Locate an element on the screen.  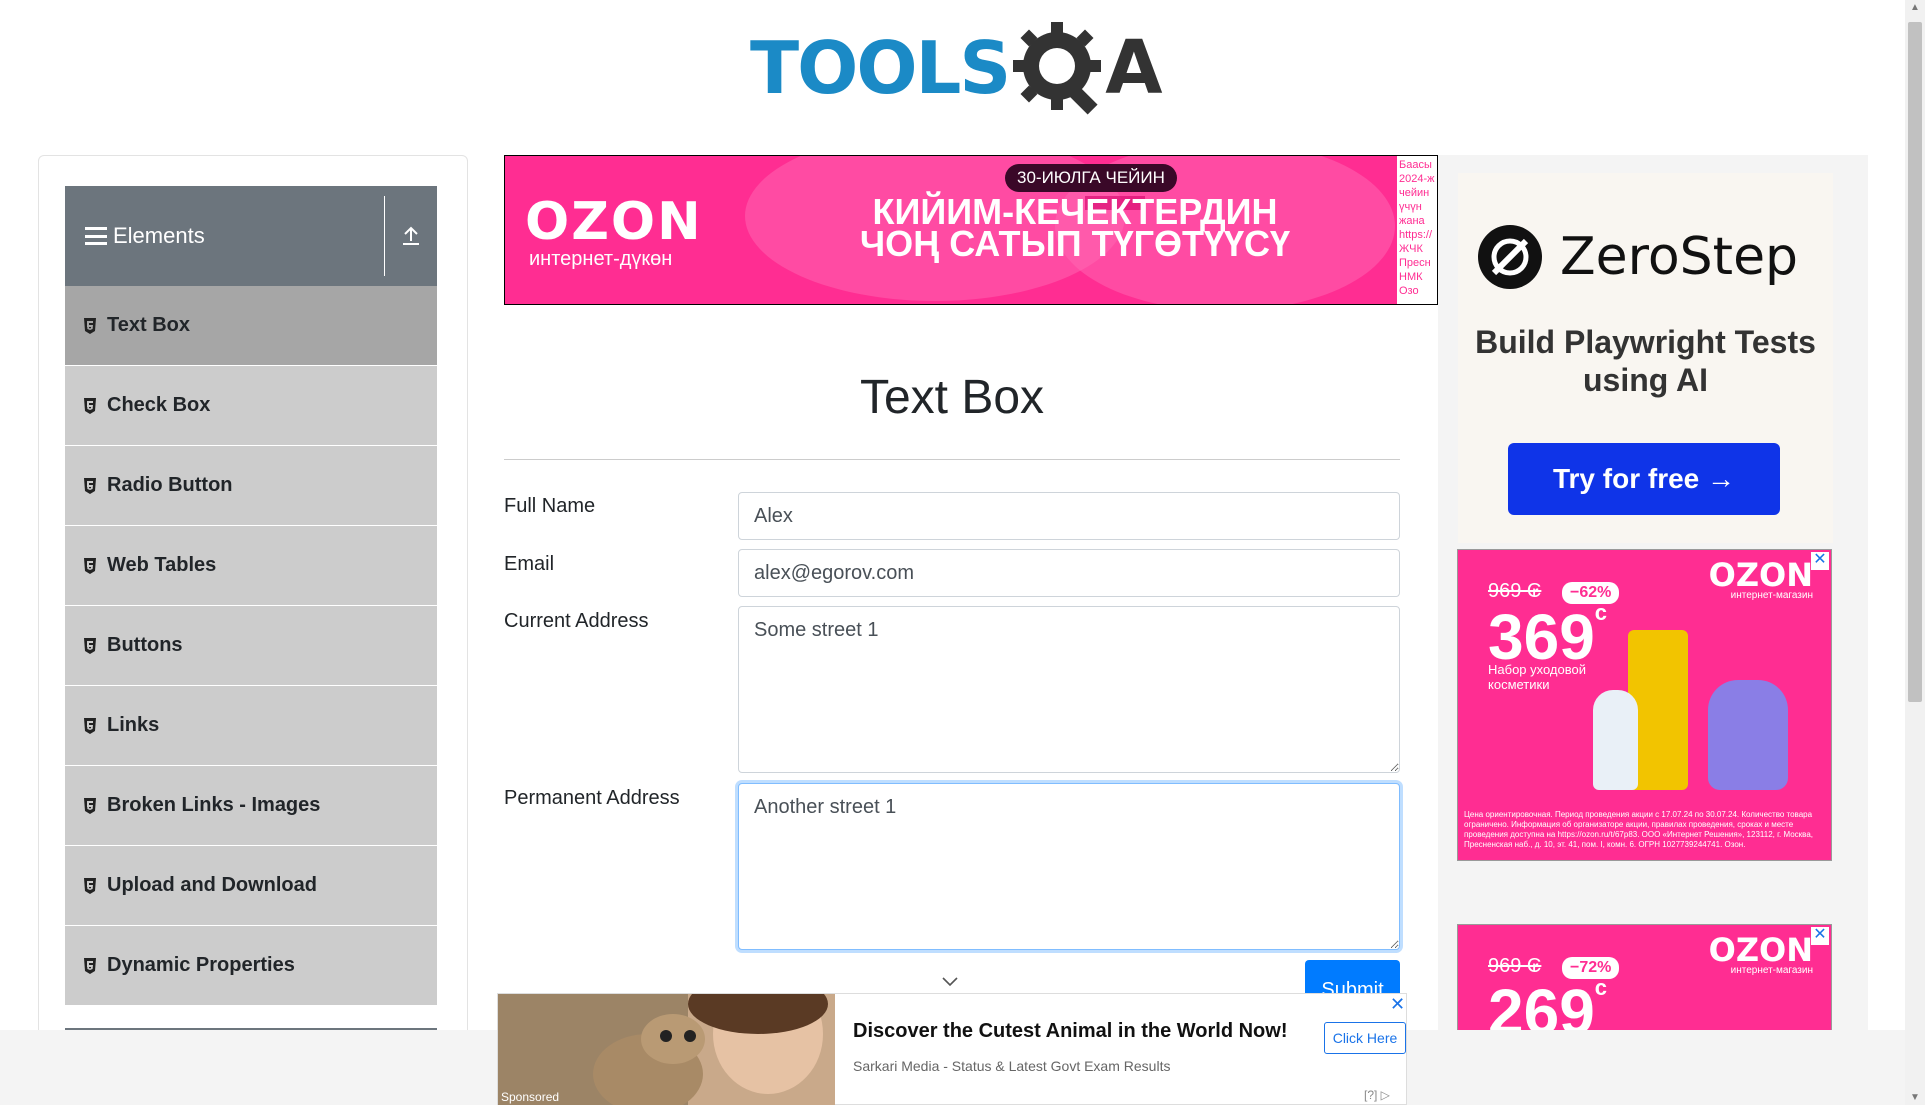
page-scrollbar: ▲ ▼ is located at coordinates (1915, 552).